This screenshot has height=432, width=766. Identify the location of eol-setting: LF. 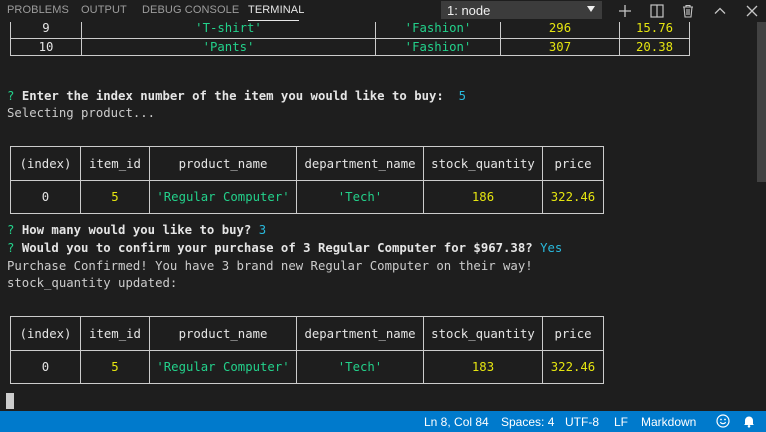
(621, 422).